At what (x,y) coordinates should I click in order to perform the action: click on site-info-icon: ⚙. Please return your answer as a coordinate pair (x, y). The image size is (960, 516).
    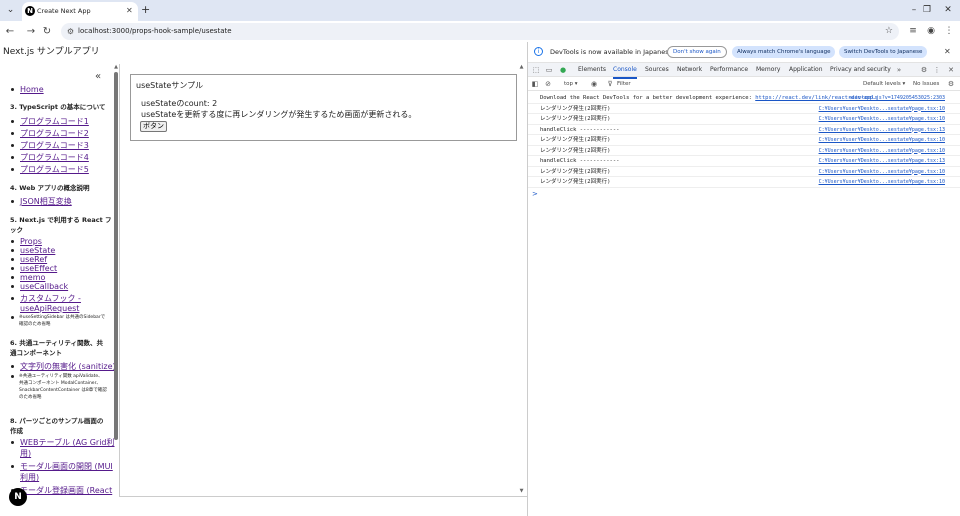
    Looking at the image, I should click on (70, 31).